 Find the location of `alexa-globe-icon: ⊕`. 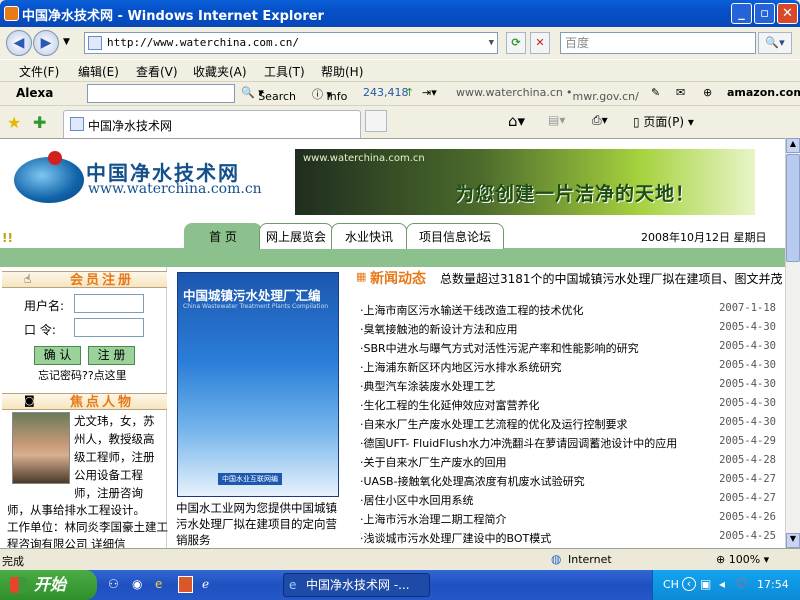

alexa-globe-icon: ⊕ is located at coordinates (707, 92).